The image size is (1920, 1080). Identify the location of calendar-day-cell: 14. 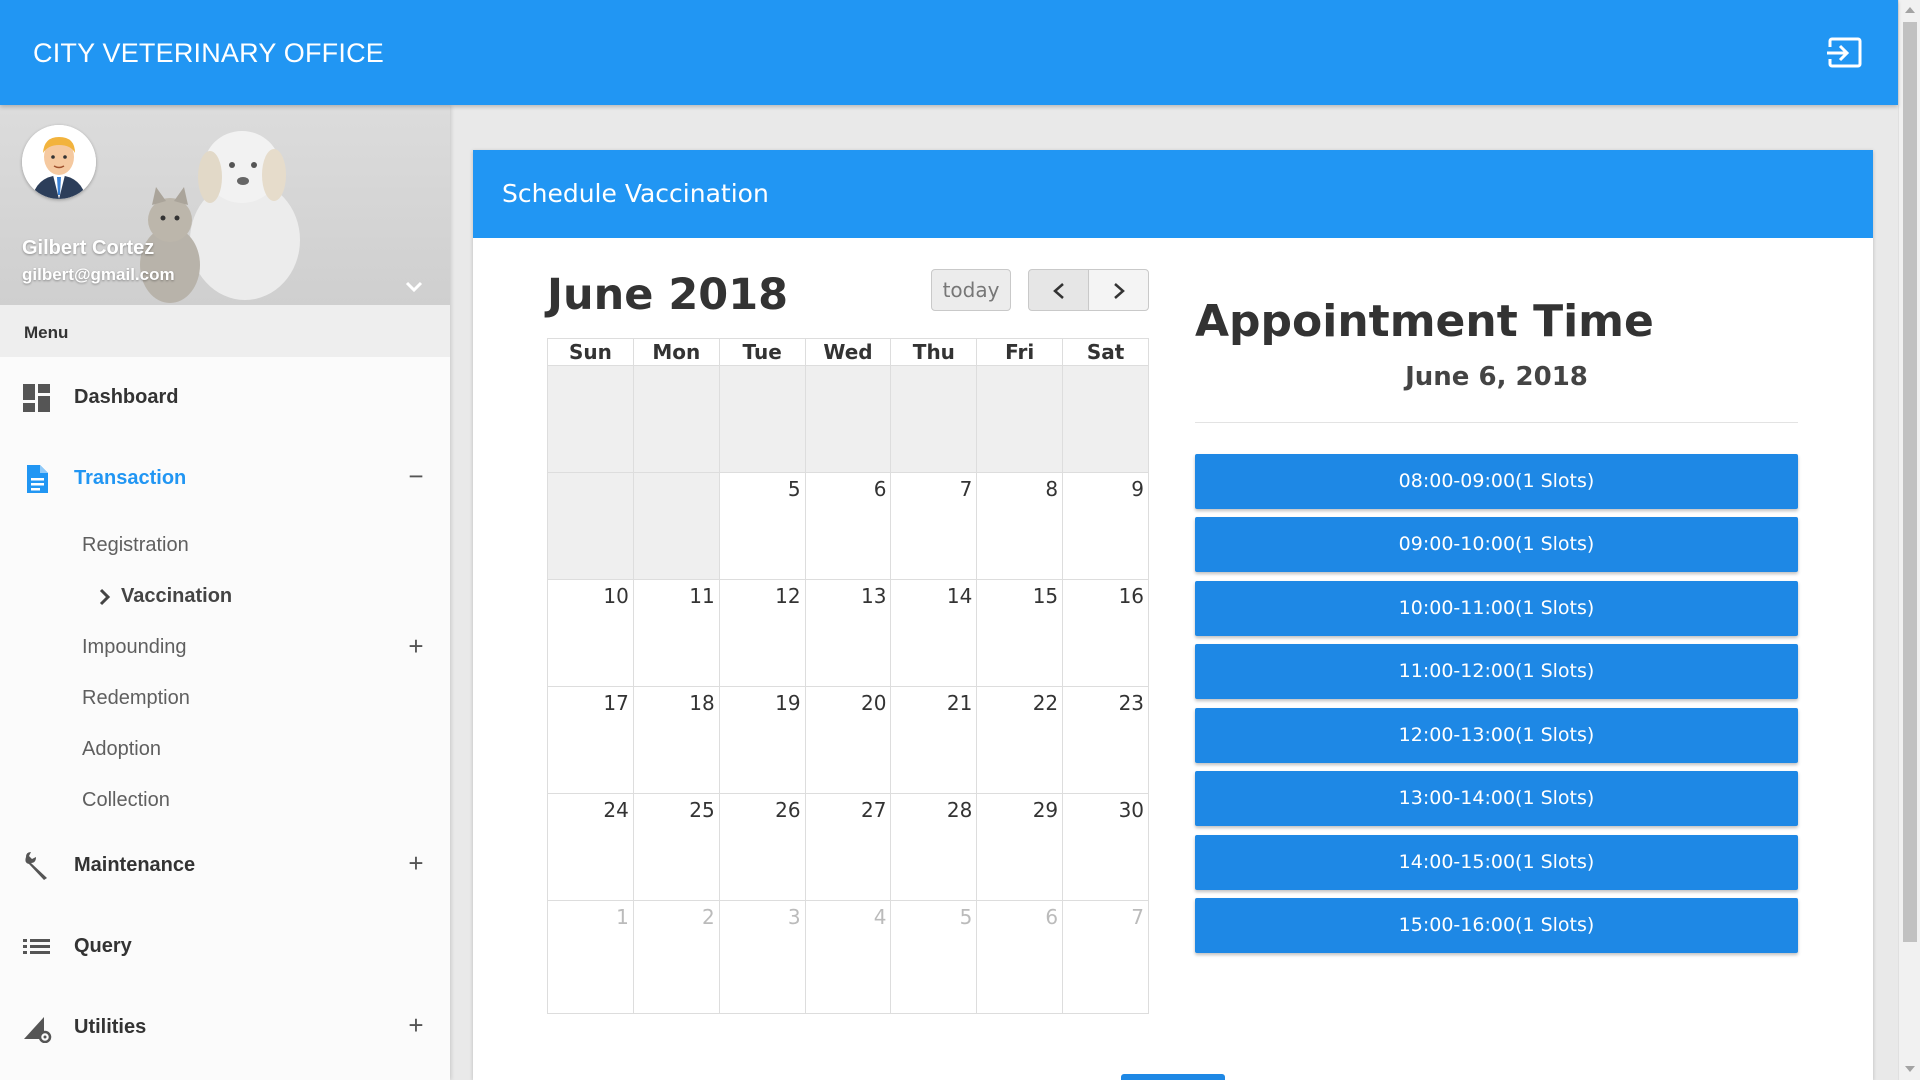
(934, 633).